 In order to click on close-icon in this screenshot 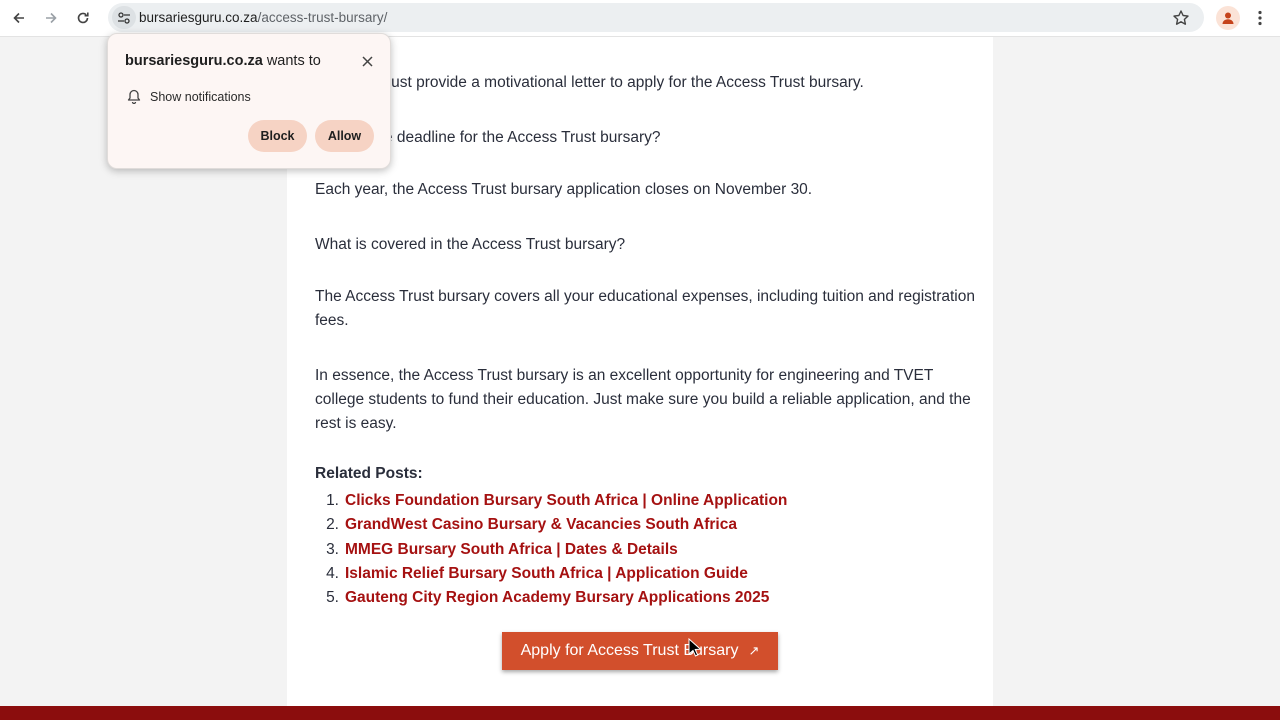, I will do `click(367, 61)`.